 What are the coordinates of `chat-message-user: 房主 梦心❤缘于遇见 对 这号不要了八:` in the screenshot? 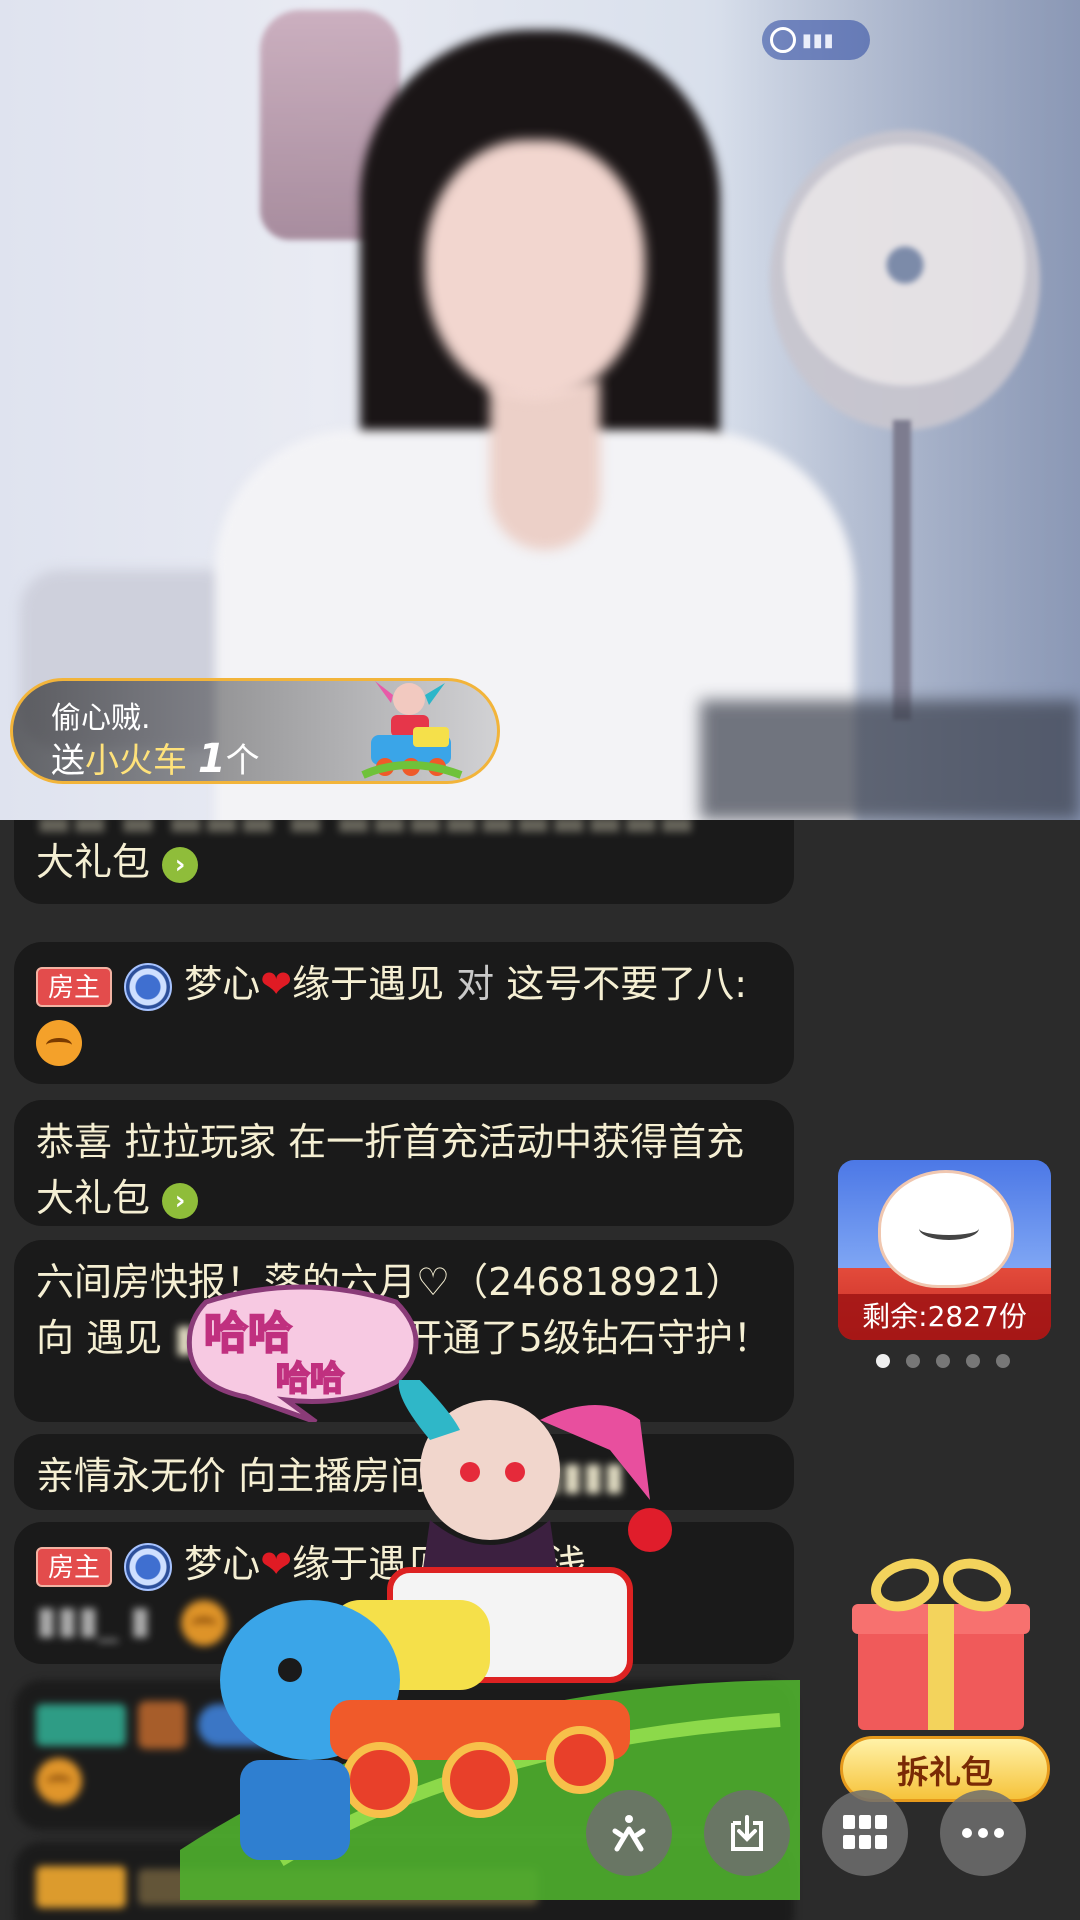 It's located at (404, 1013).